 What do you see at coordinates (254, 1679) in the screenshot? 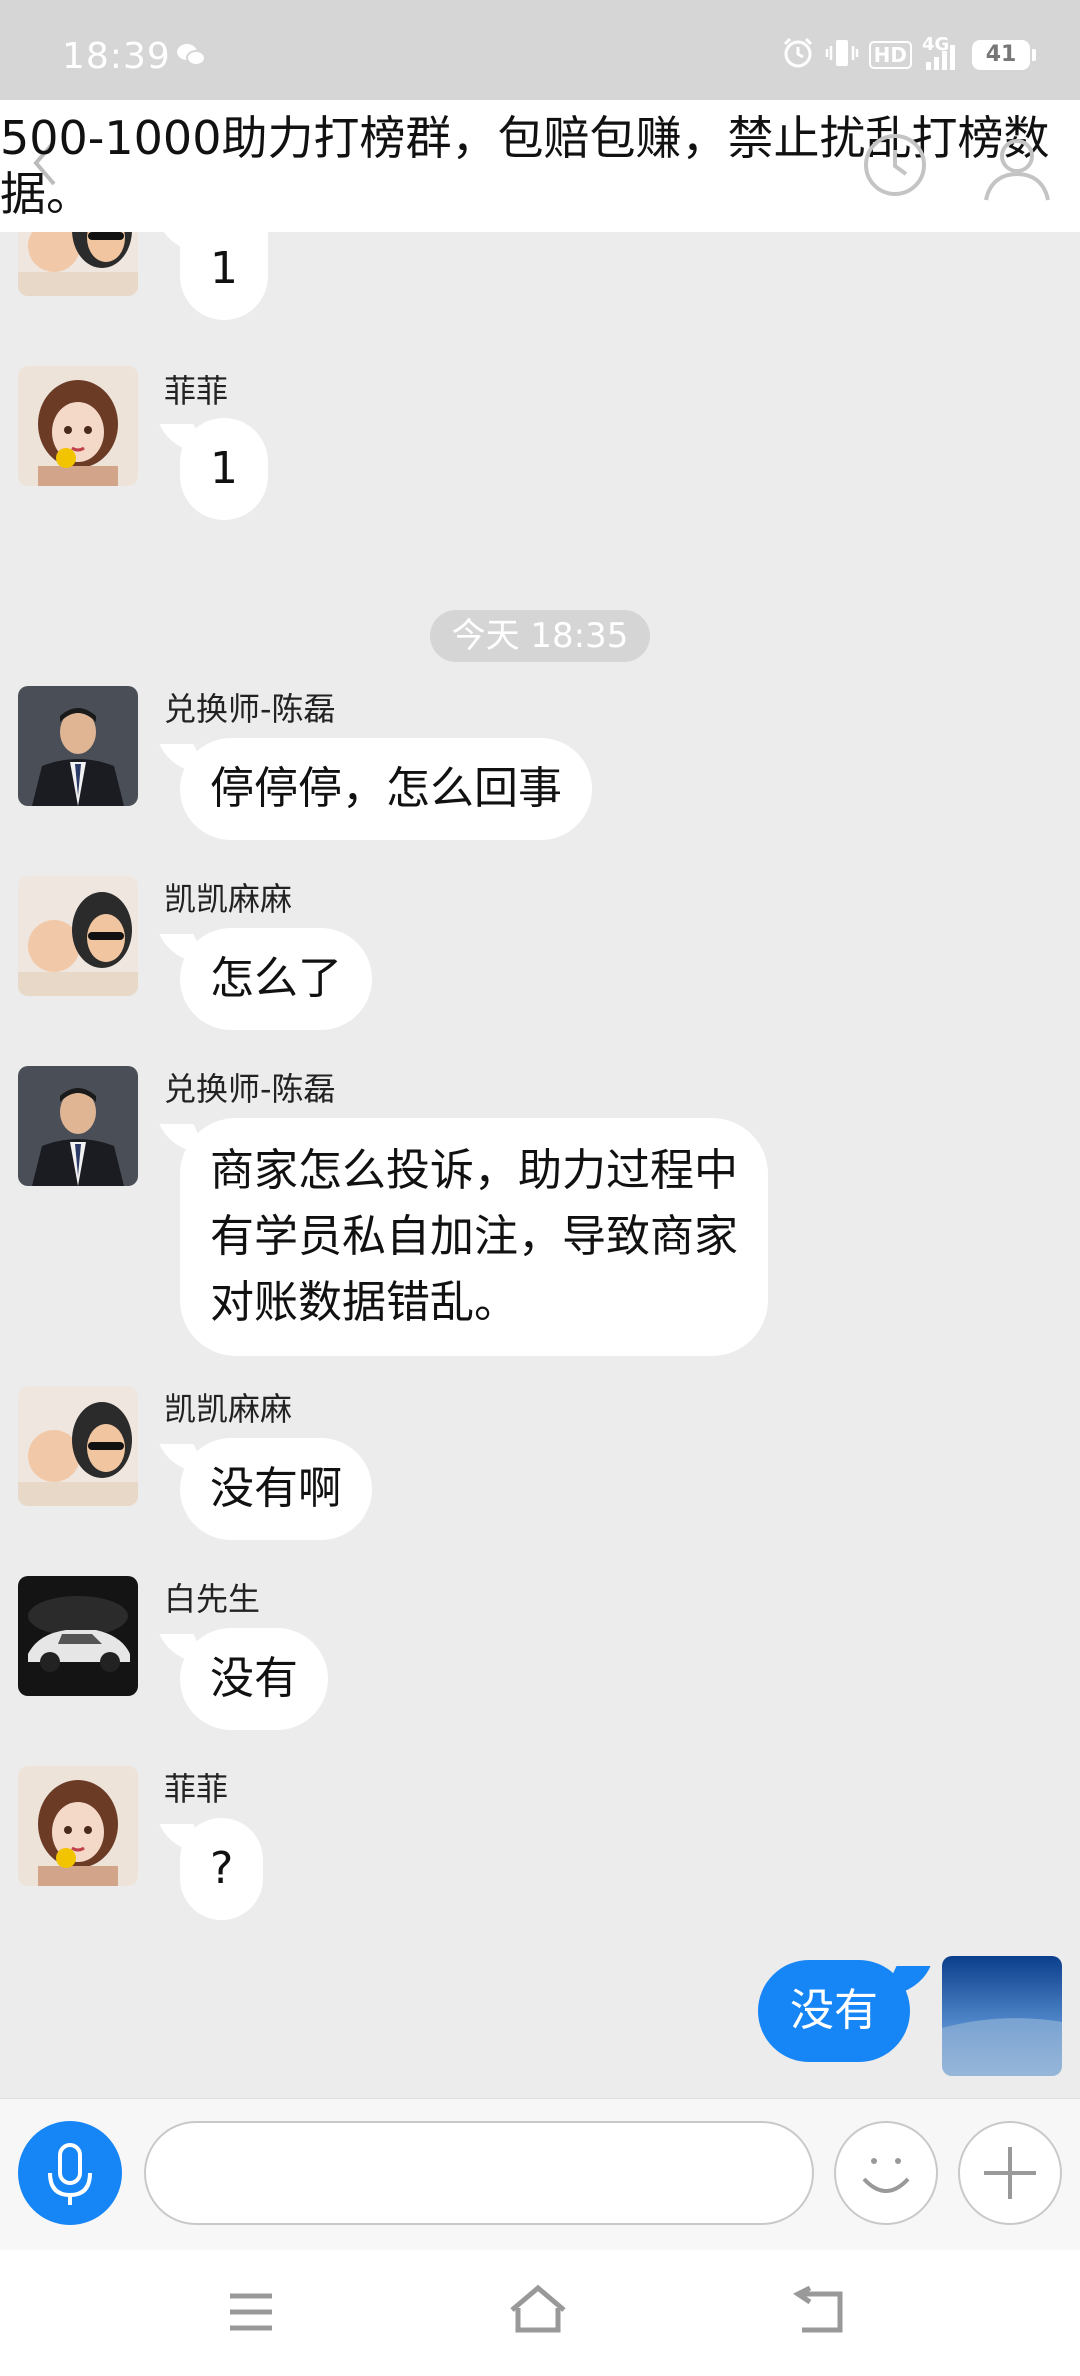
I see `message-bubble: 没有` at bounding box center [254, 1679].